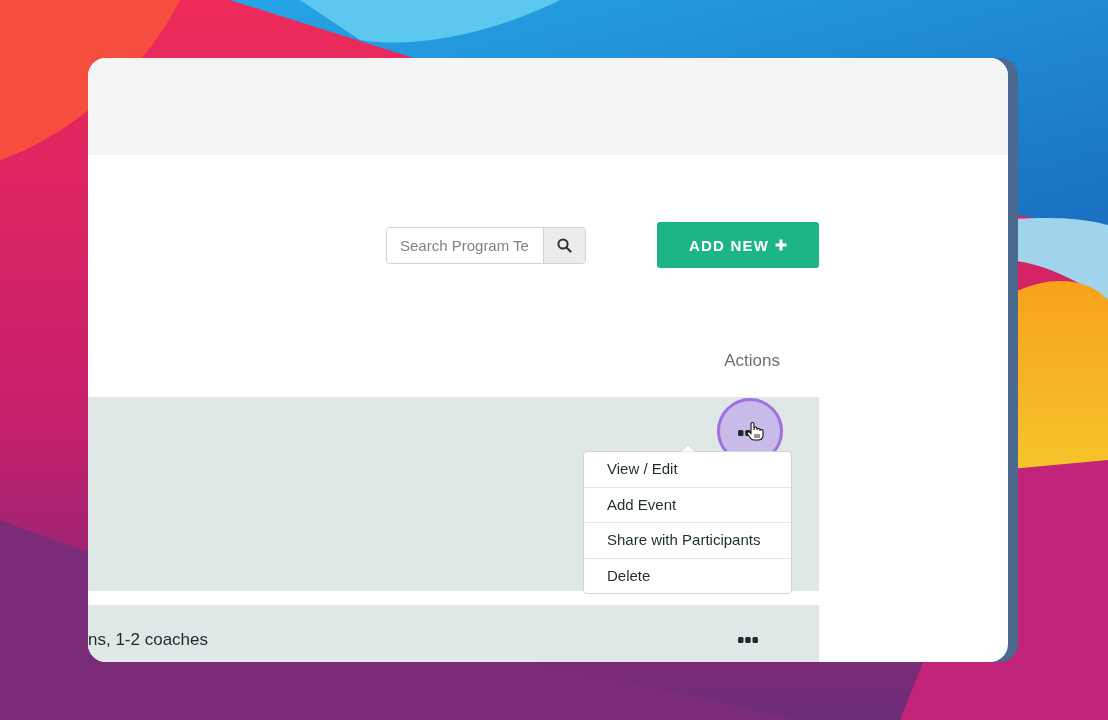 The height and width of the screenshot is (720, 1108). I want to click on more-icon, so click(748, 640).